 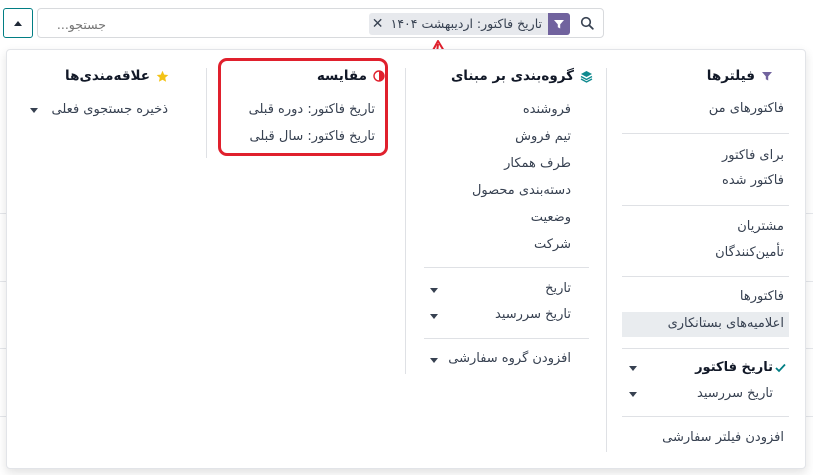 What do you see at coordinates (762, 296) in the screenshot?
I see `filter-invoices: فاکتورها` at bounding box center [762, 296].